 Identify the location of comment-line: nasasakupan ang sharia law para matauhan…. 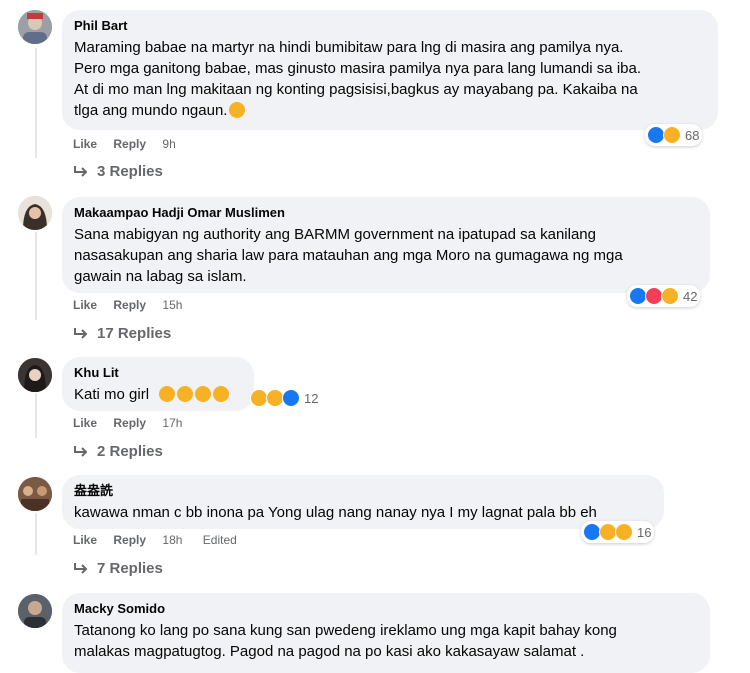
(348, 255).